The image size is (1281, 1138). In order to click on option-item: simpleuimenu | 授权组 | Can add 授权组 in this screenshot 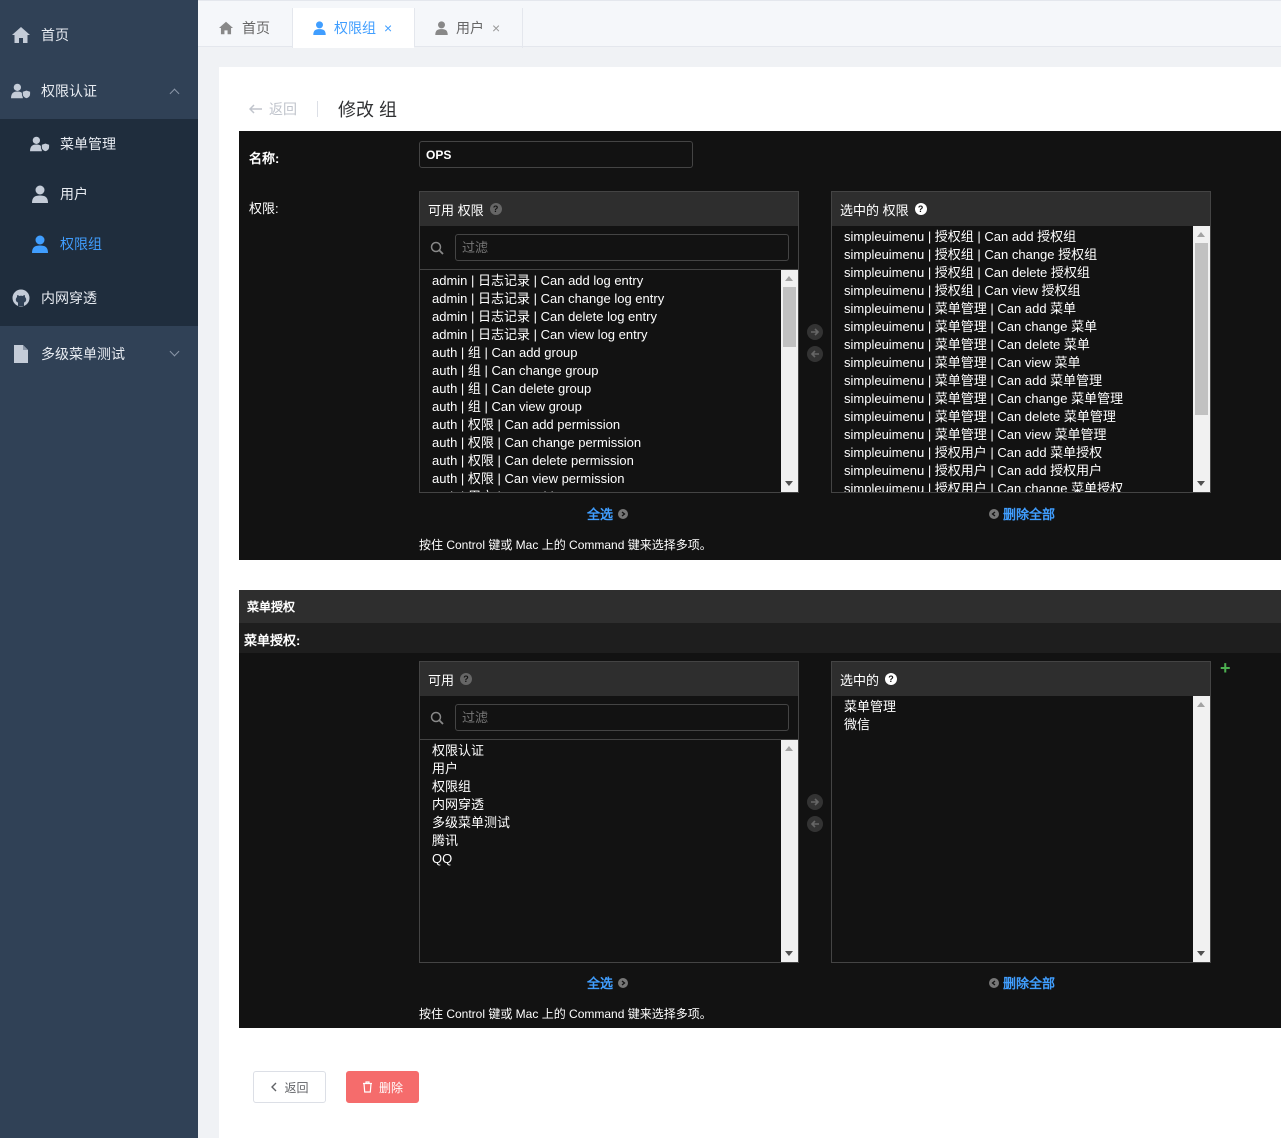, I will do `click(1012, 237)`.